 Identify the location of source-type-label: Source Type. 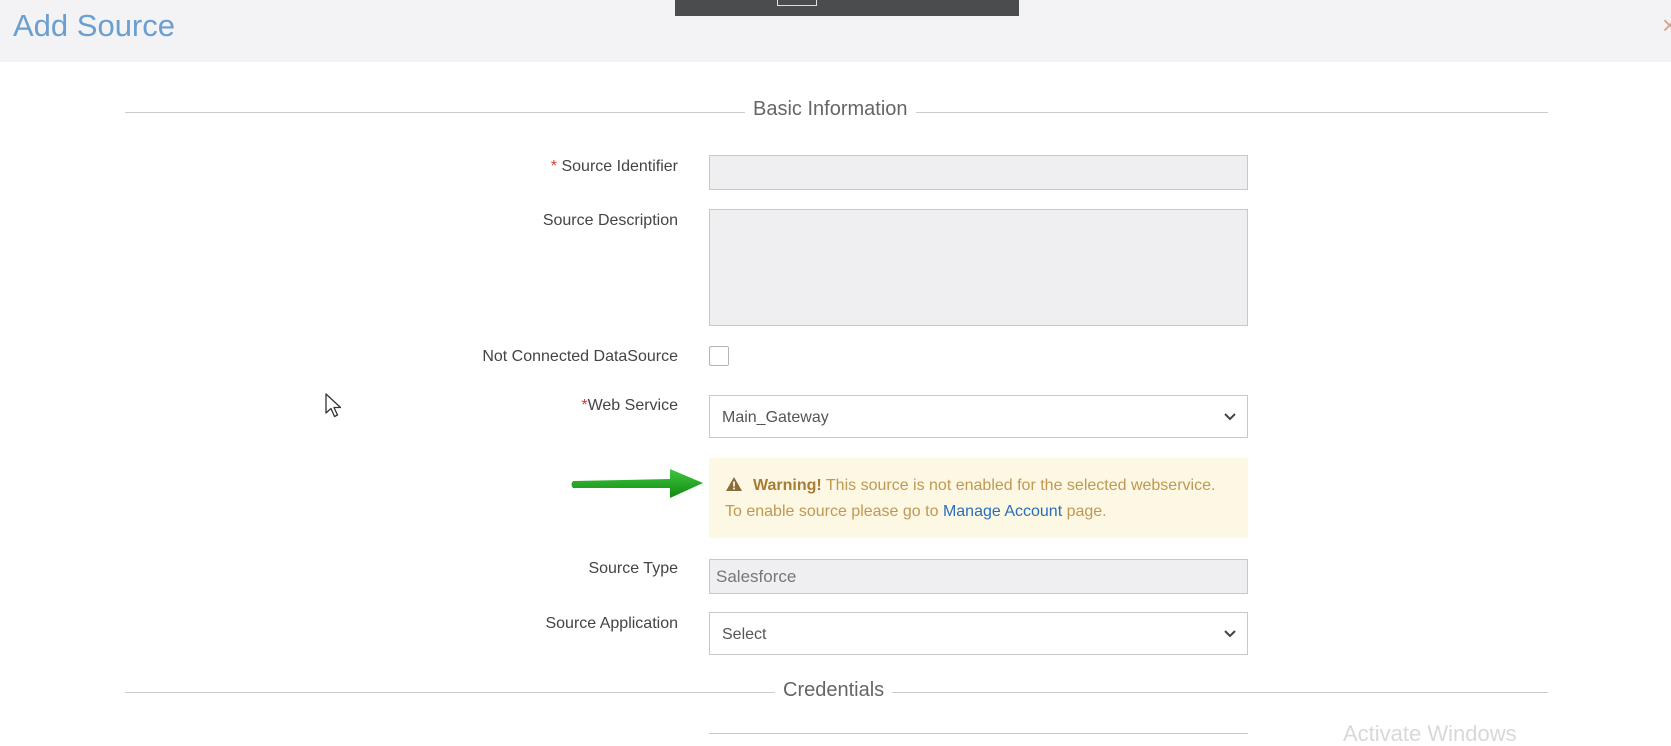
(633, 568).